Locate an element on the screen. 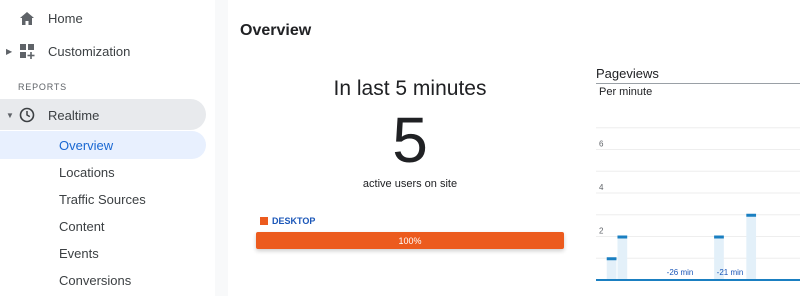  caret-down-icon: ▼ is located at coordinates (10, 115).